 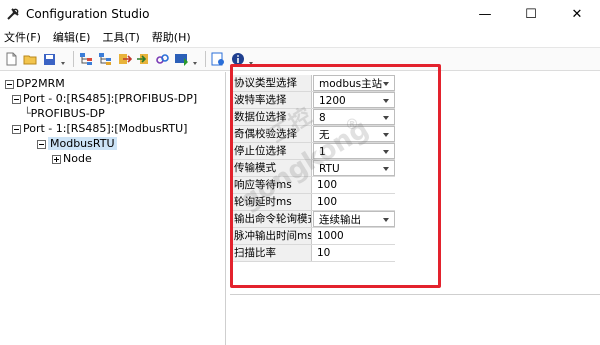 I want to click on property-row: 响应等待ms 100, so click(x=313, y=185).